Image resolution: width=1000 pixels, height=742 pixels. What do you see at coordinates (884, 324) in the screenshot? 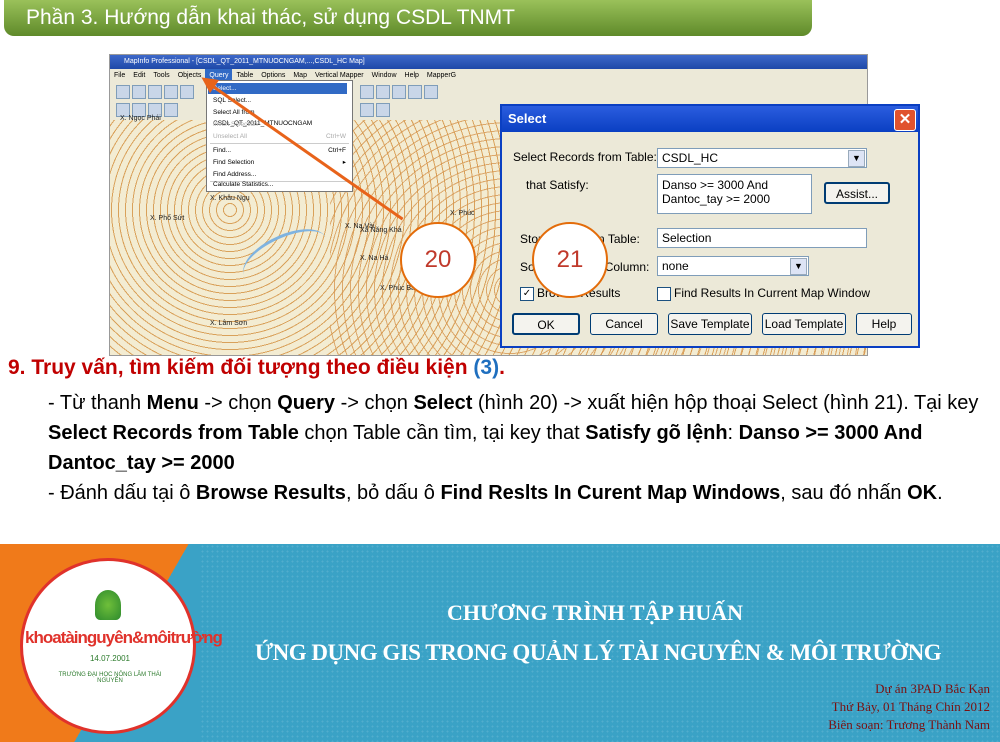
I see `help-button: Help` at bounding box center [884, 324].